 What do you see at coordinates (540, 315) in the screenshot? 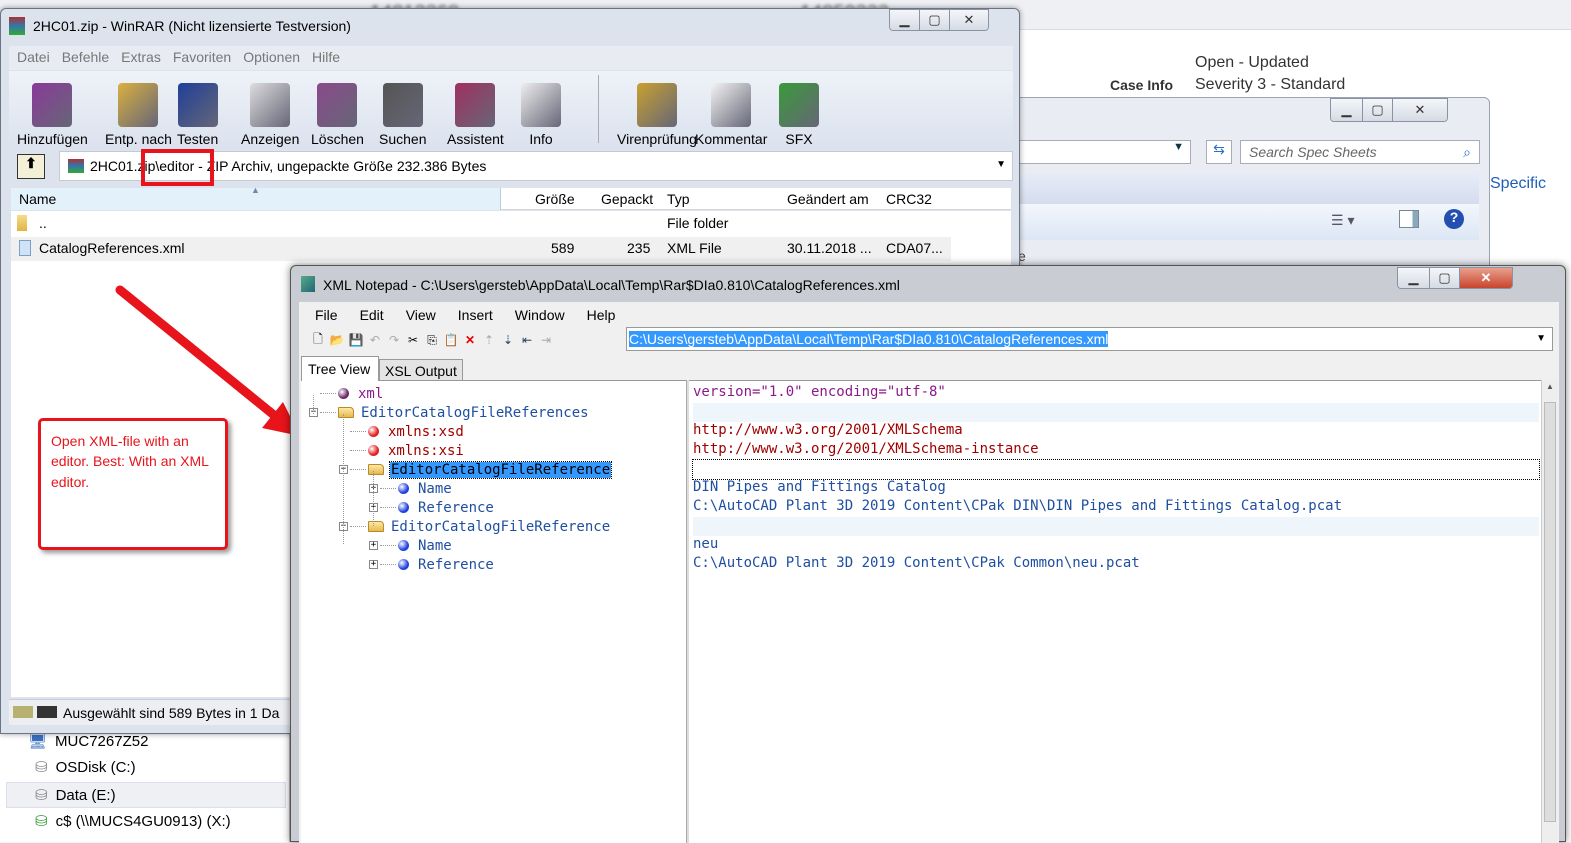
I see `menu-window: Window` at bounding box center [540, 315].